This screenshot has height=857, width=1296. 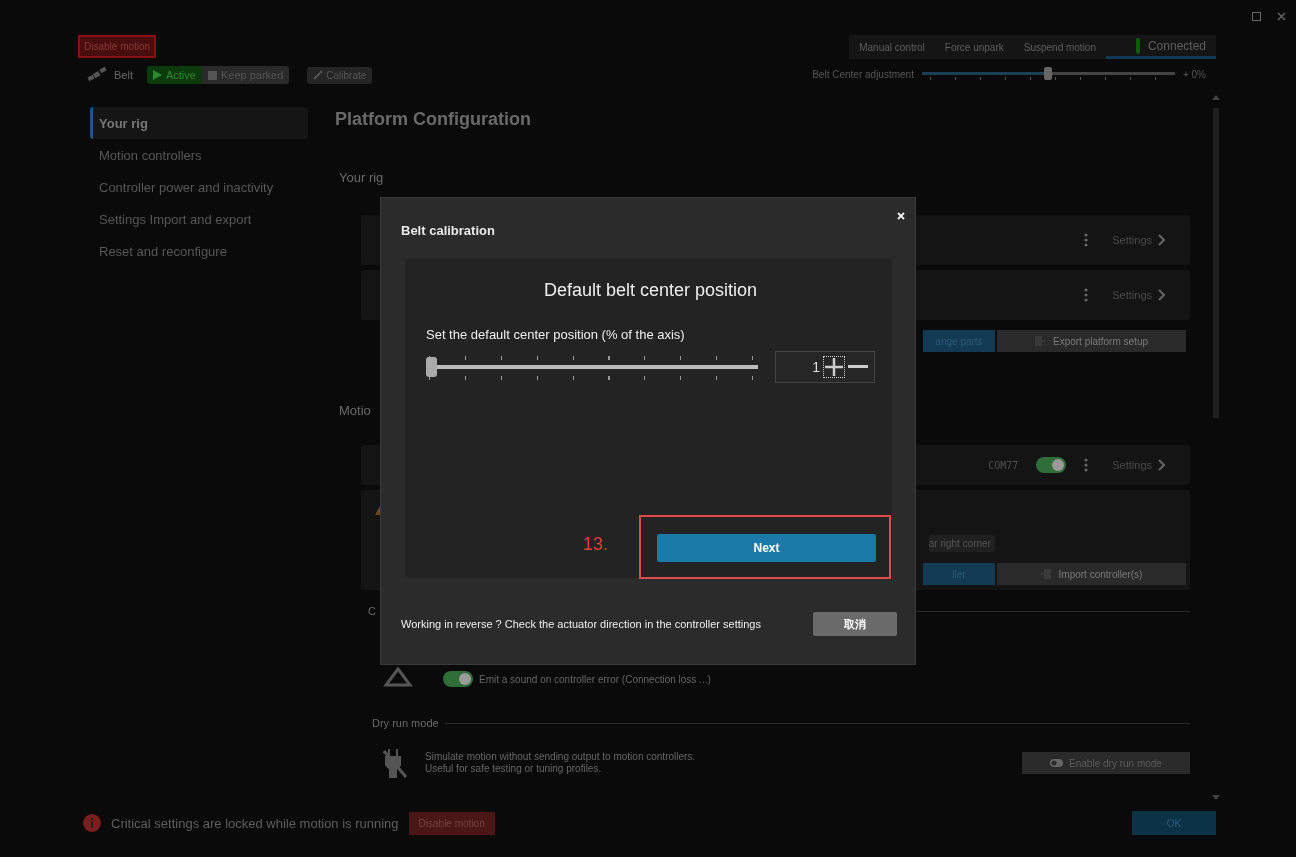 I want to click on decrement-button, so click(x=858, y=367).